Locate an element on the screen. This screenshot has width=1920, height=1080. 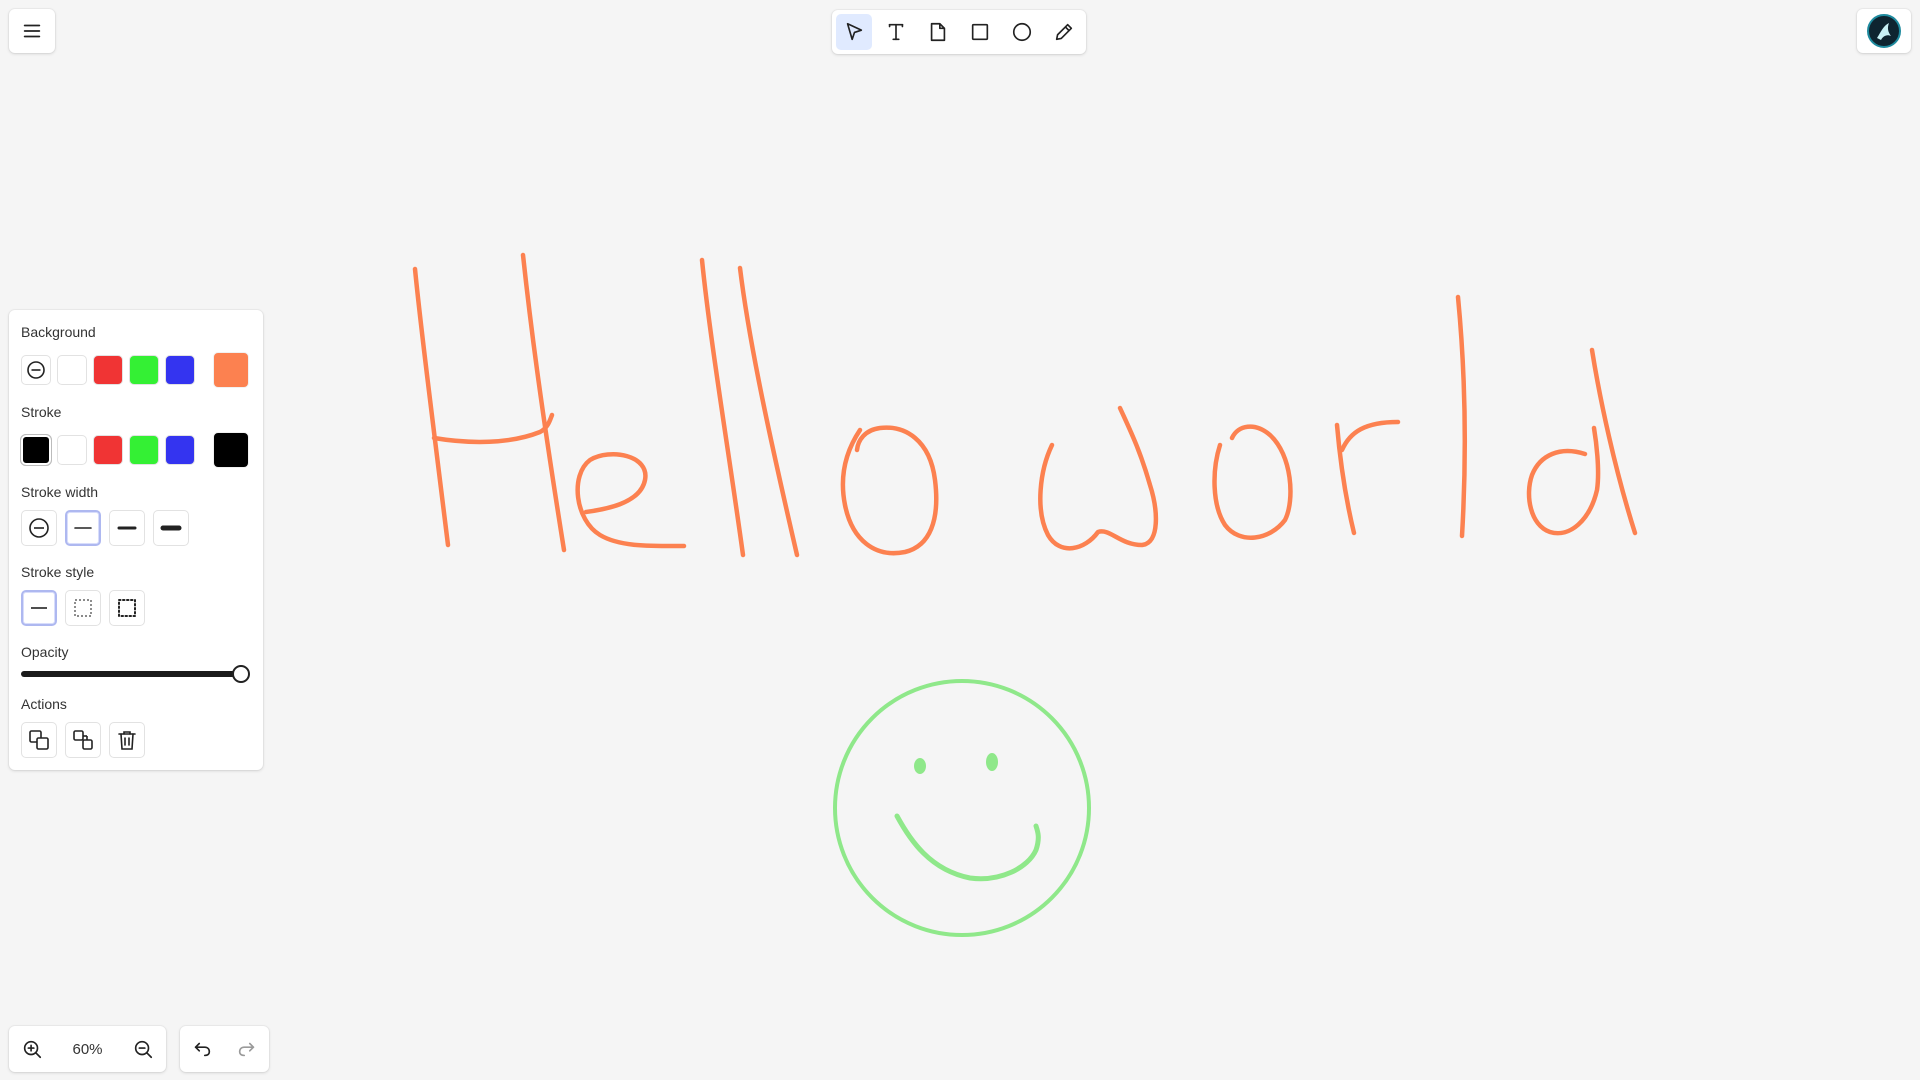
smiley-right-eye is located at coordinates (992, 762).